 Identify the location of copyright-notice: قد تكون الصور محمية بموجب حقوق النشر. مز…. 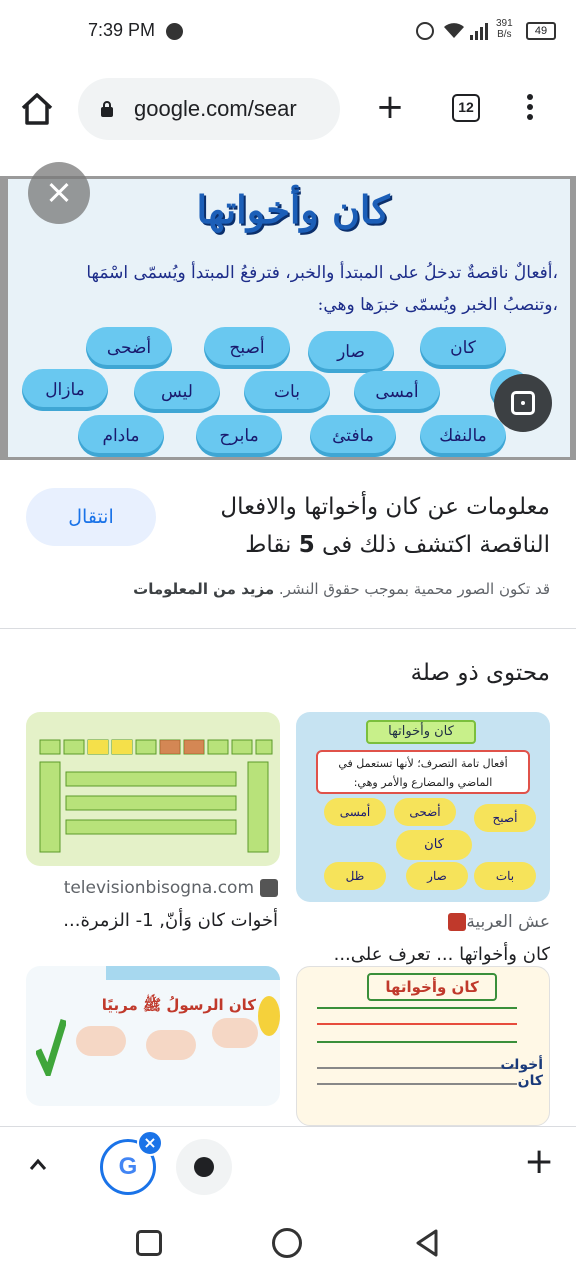
(341, 589).